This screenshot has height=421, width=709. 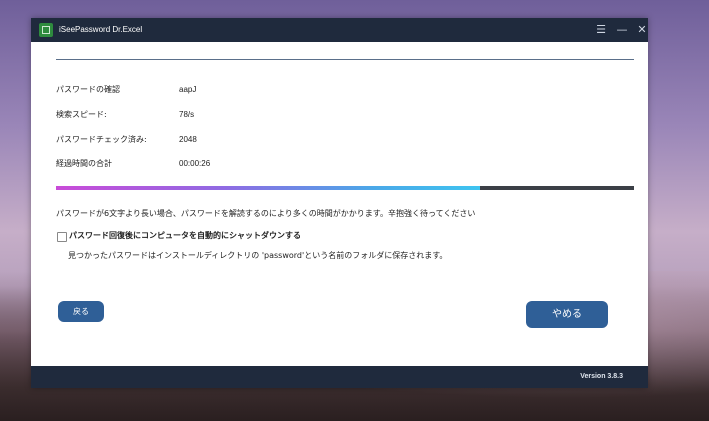 I want to click on stop-button: やめる, so click(x=567, y=314).